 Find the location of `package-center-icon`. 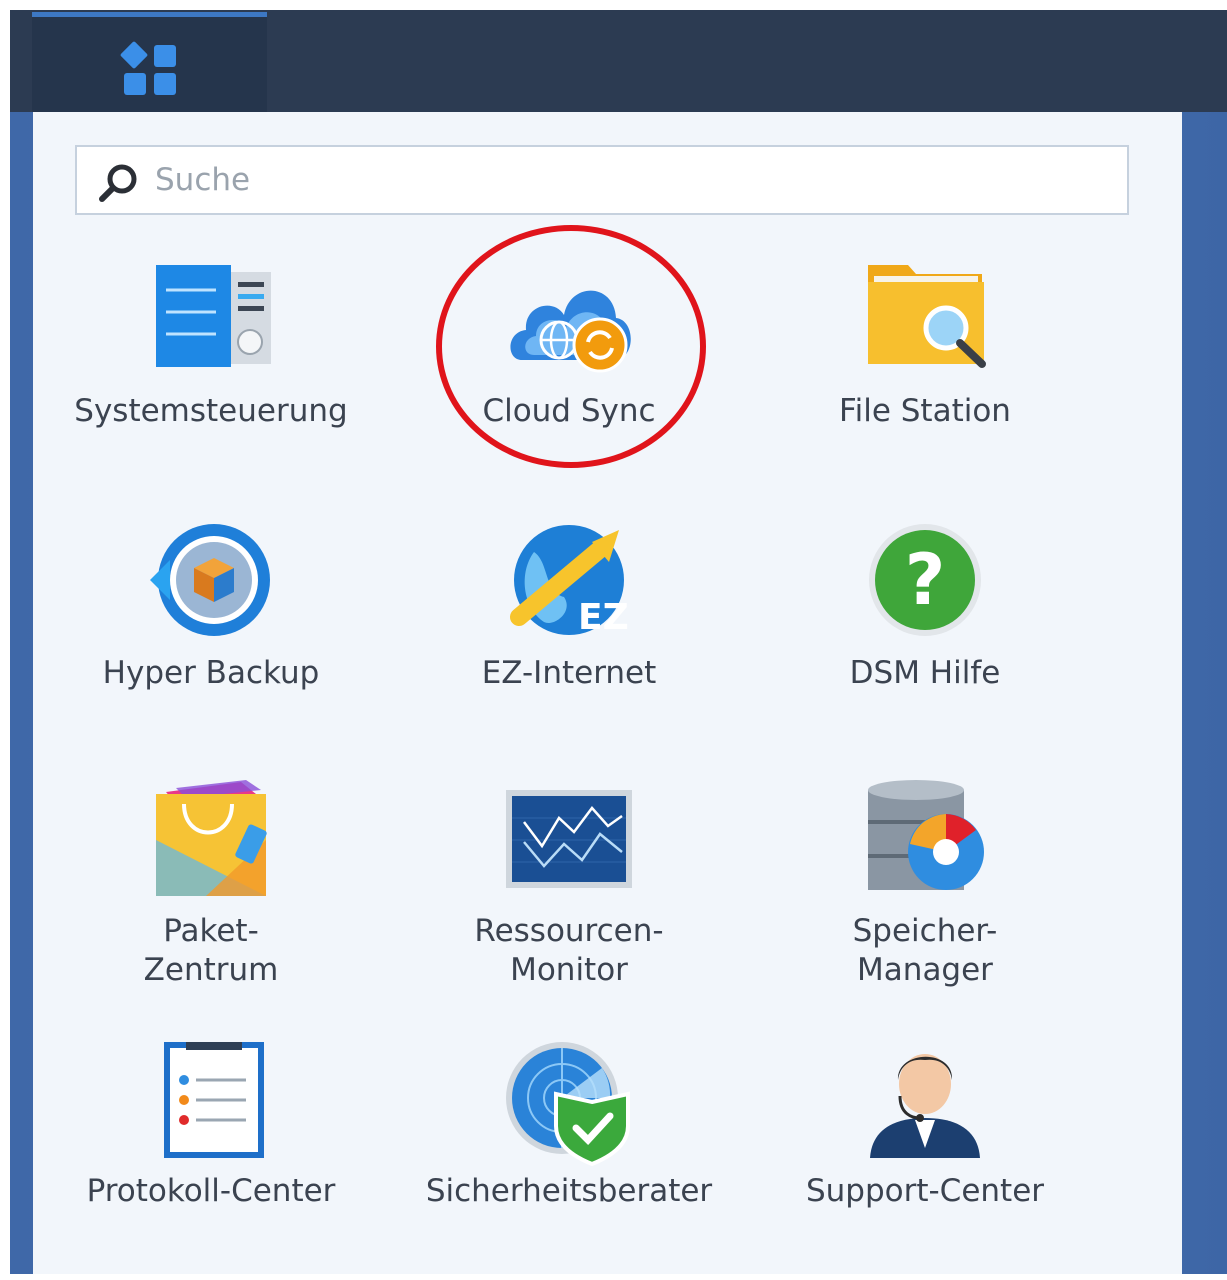

package-center-icon is located at coordinates (211, 838).